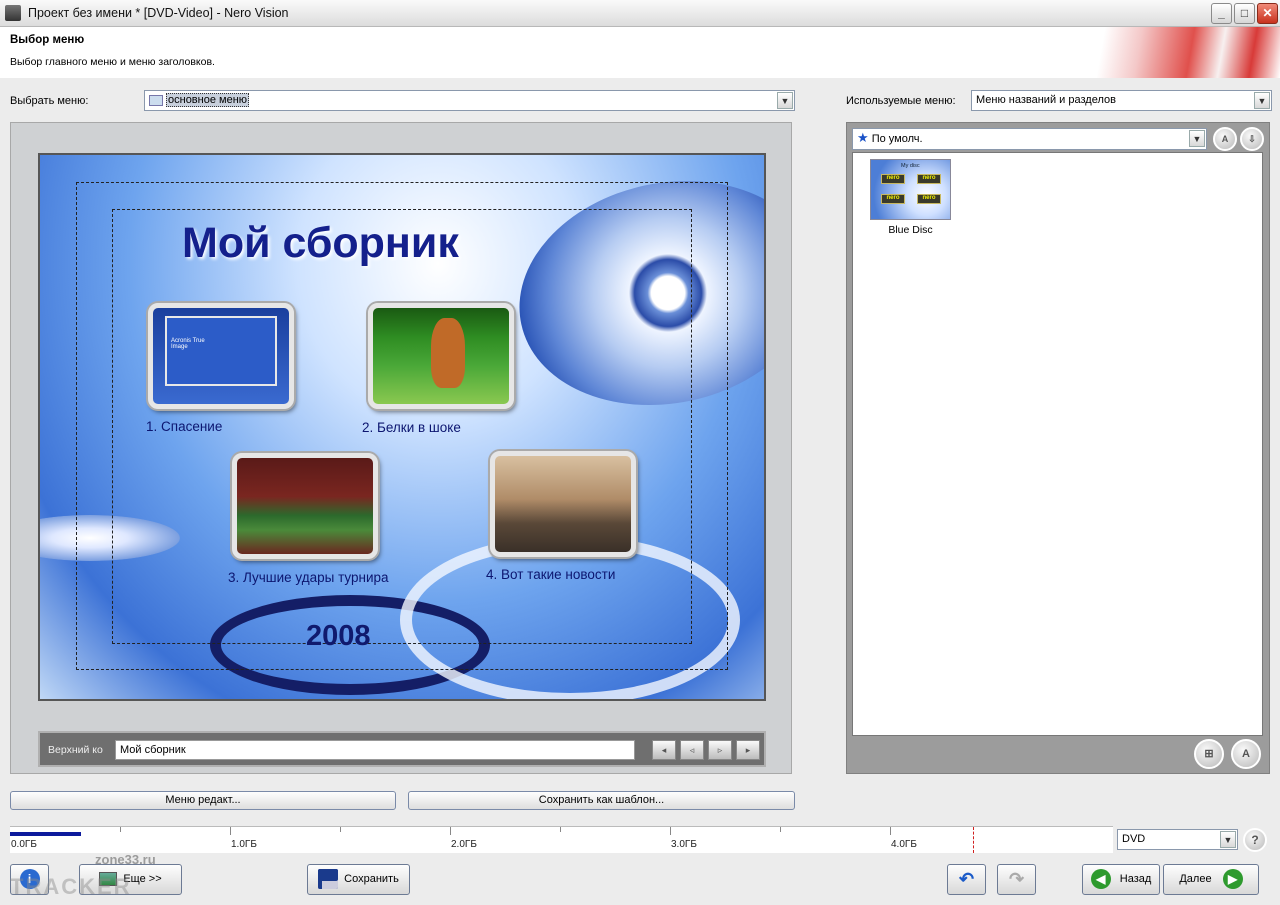 The height and width of the screenshot is (905, 1280). Describe the element at coordinates (469, 100) in the screenshot. I see `select-menu-dropdown: основное меню ▼` at that location.